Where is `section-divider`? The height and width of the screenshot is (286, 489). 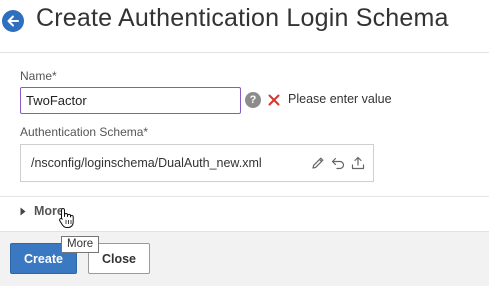 section-divider is located at coordinates (244, 196).